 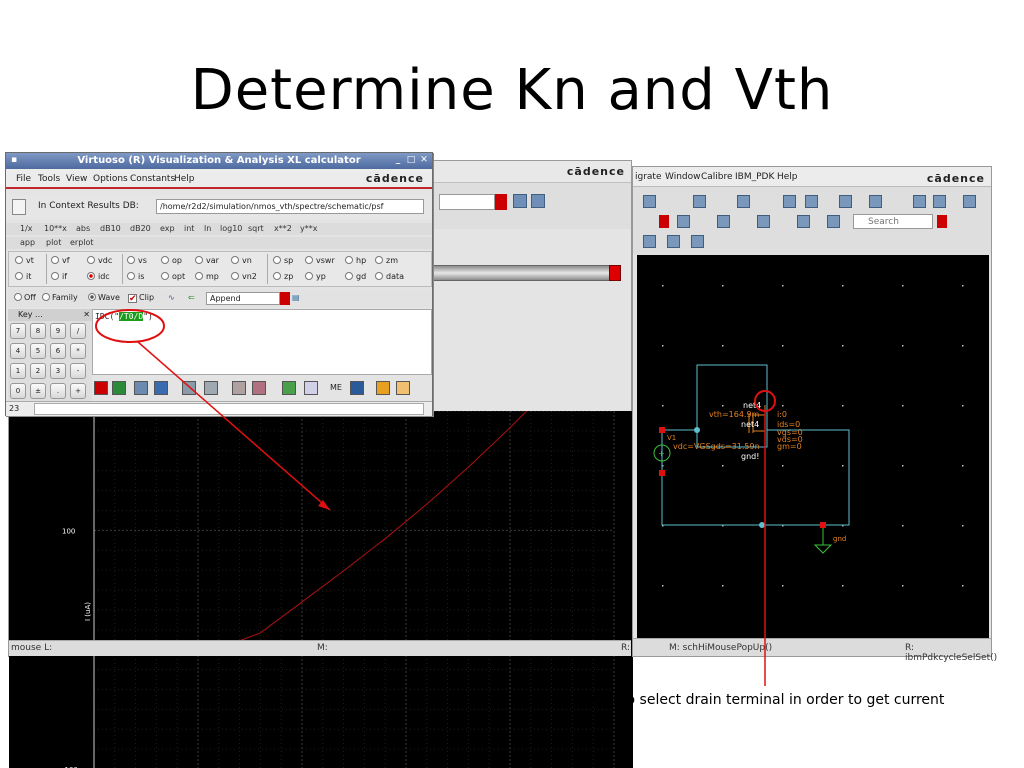 What do you see at coordinates (754, 177) in the screenshot?
I see `menu-ibm-pdk: IBM_PDK` at bounding box center [754, 177].